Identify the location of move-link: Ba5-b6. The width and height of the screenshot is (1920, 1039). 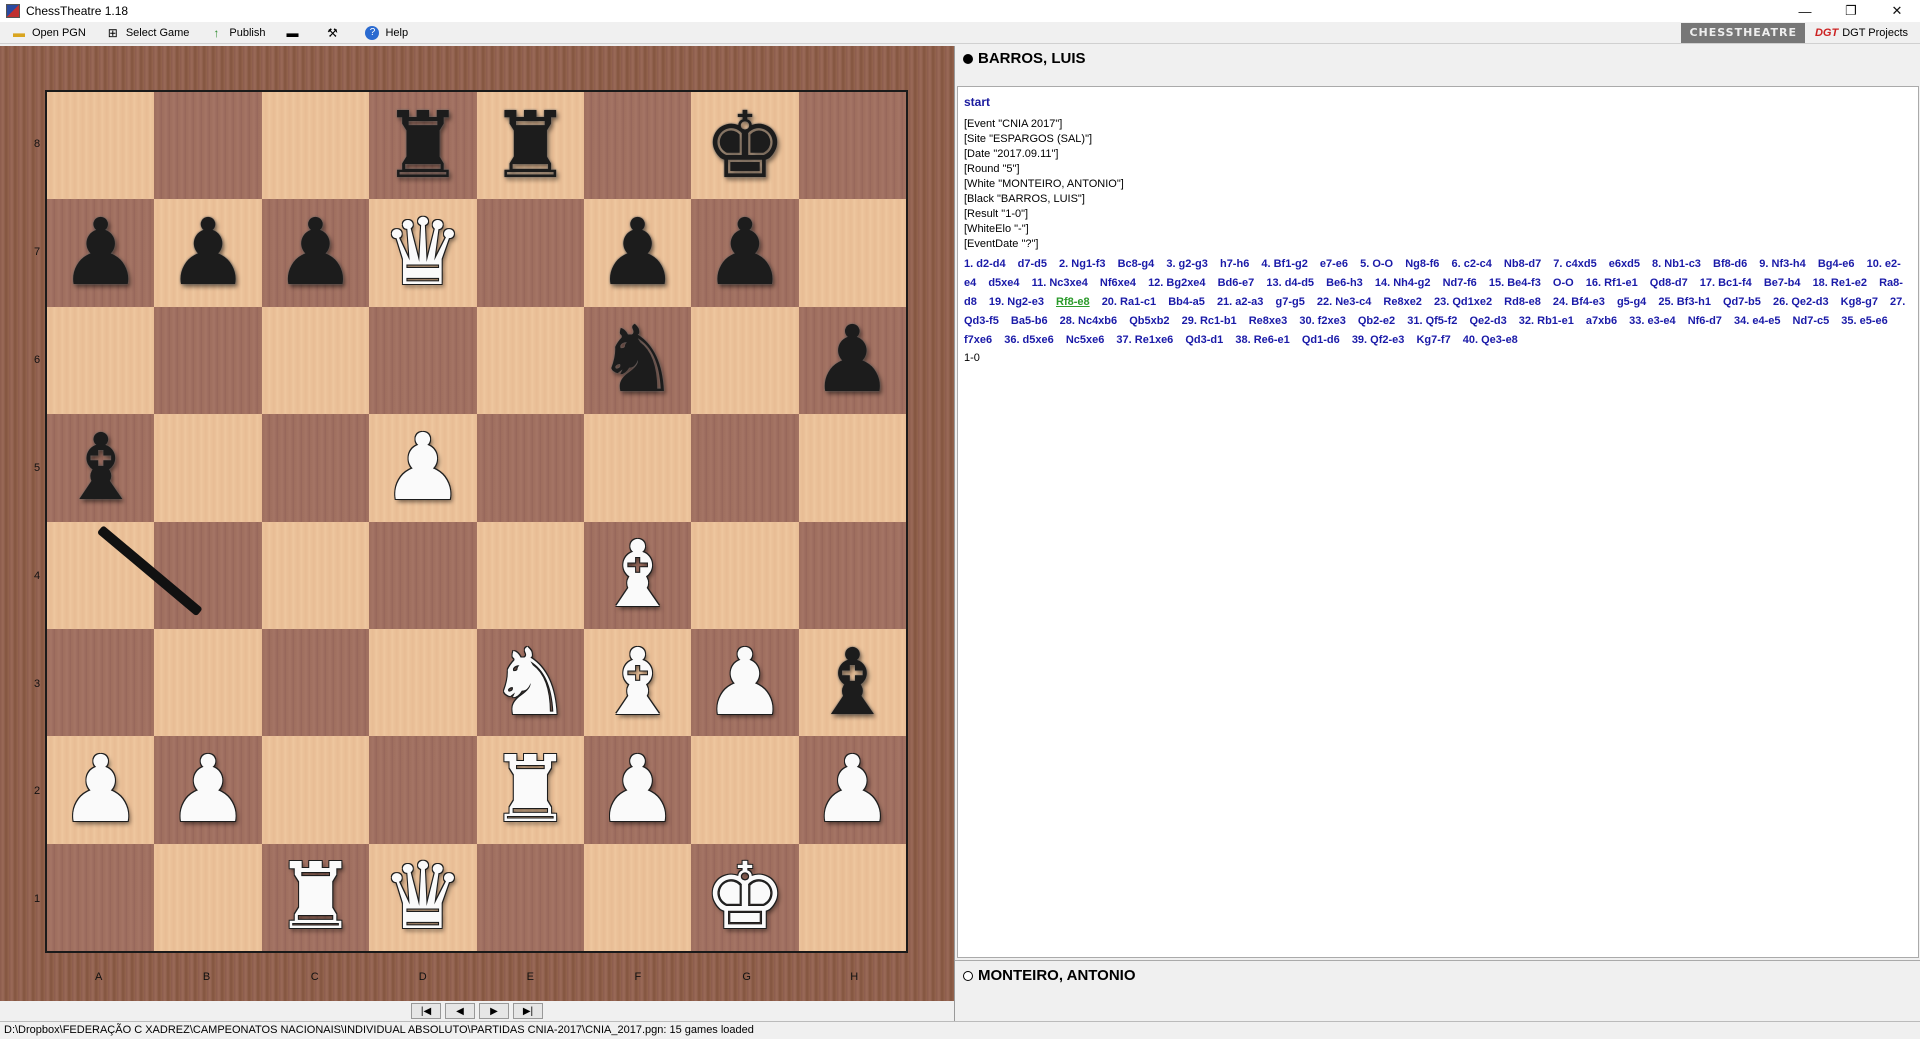
(1029, 321).